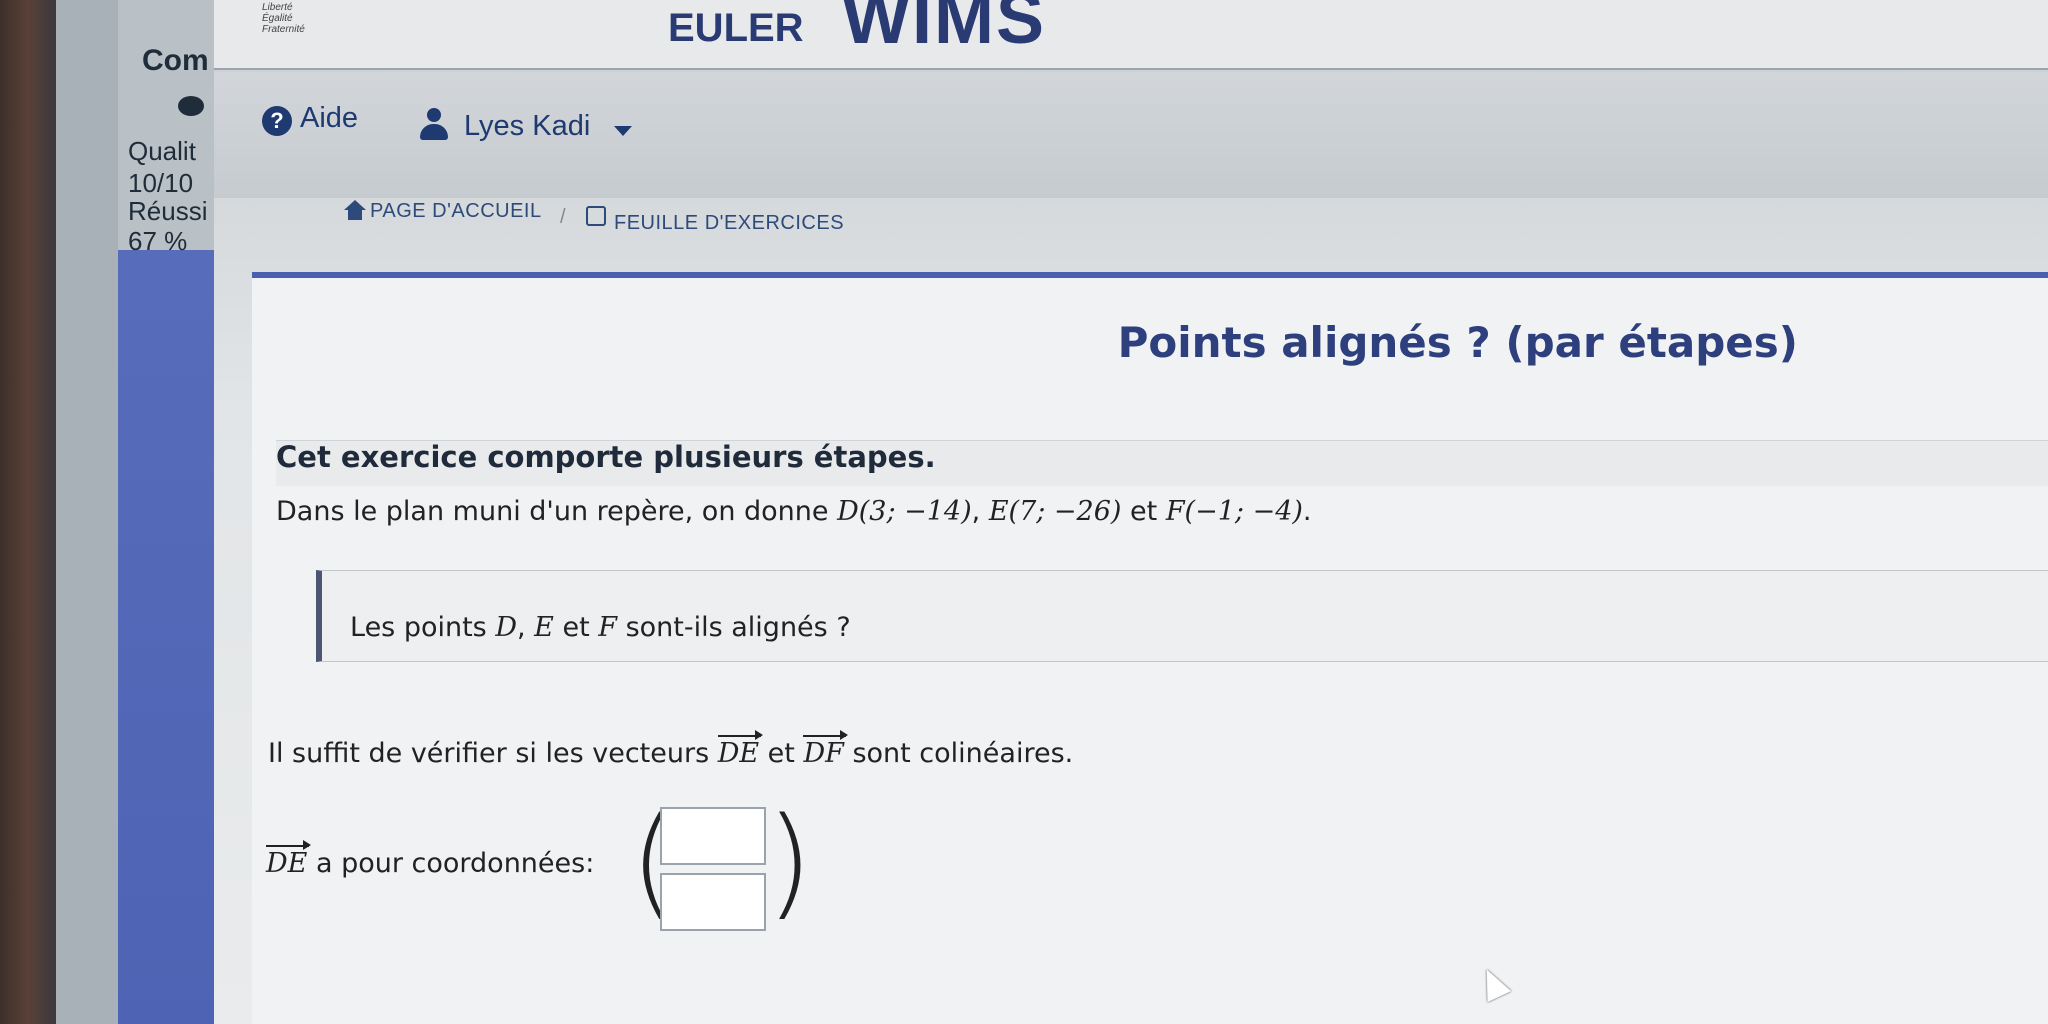  I want to click on coord-label: a pour coordonnées:, so click(451, 863).